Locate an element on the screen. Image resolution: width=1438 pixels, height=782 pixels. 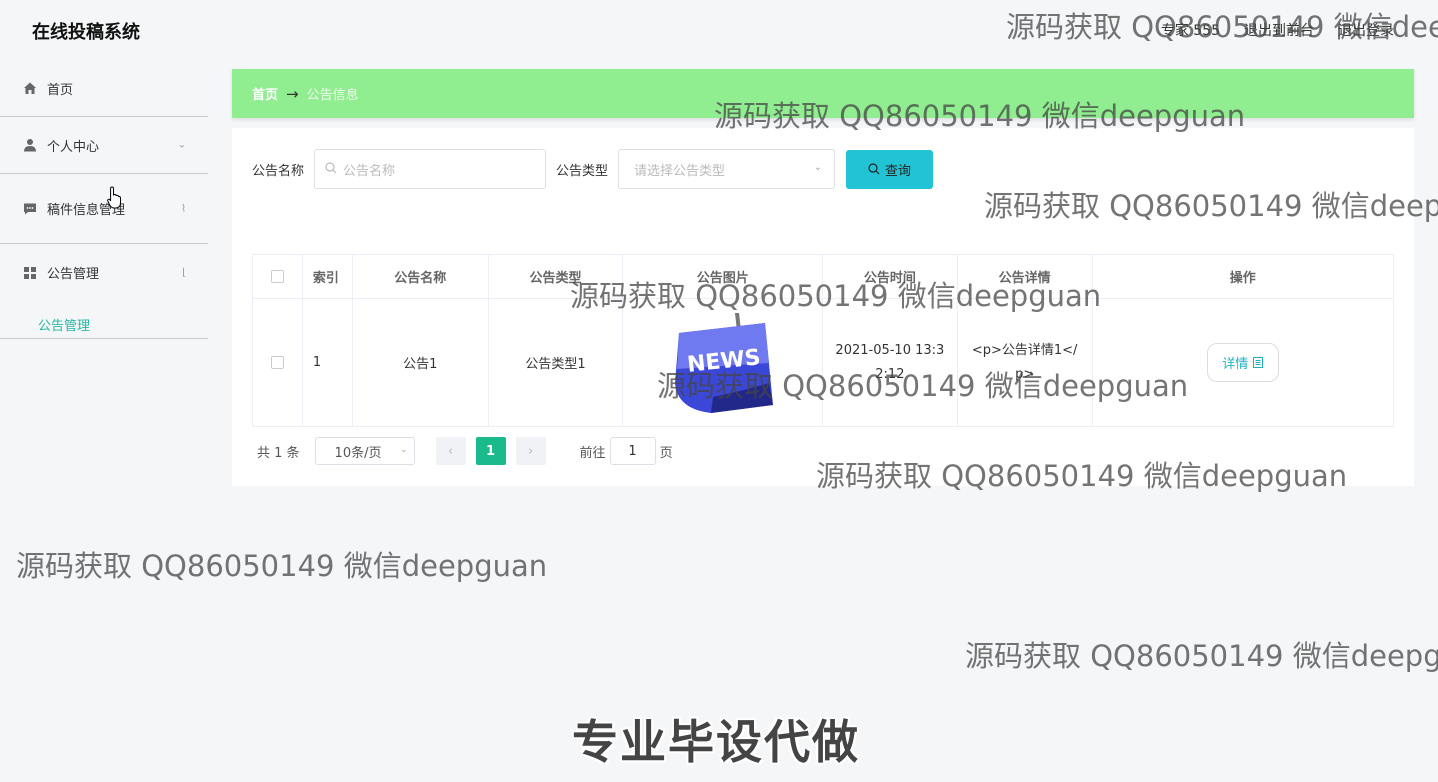
query-button-label: 查询 is located at coordinates (898, 170).